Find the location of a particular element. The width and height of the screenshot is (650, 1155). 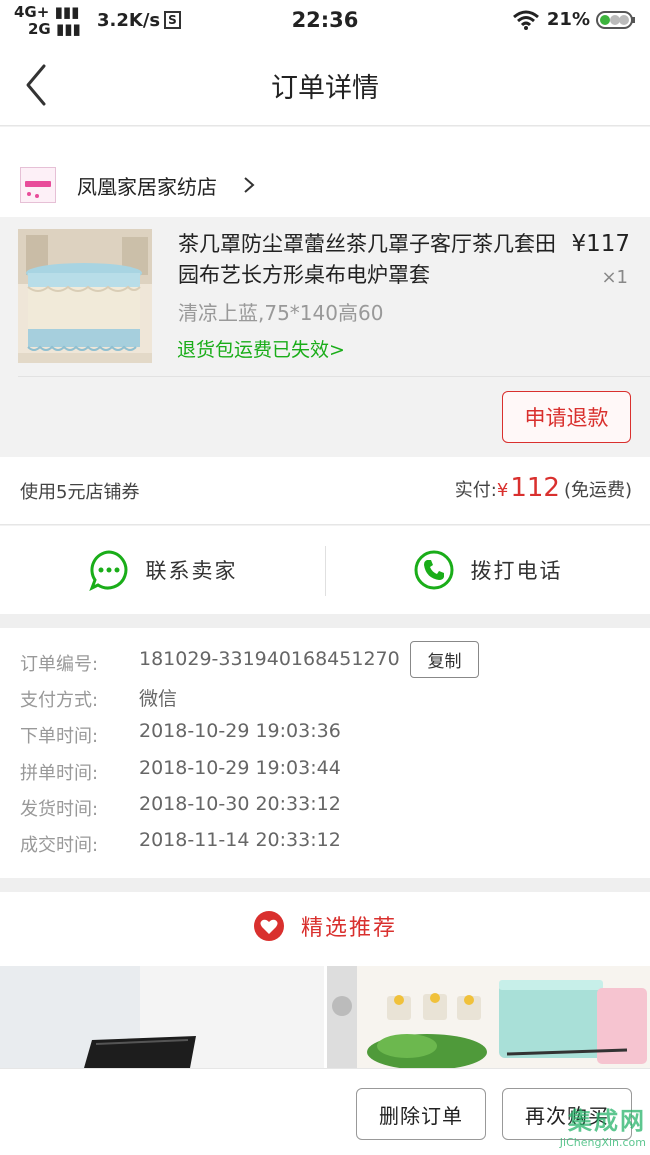

group-time: 2018-10-29 19:03:44 is located at coordinates (240, 768).